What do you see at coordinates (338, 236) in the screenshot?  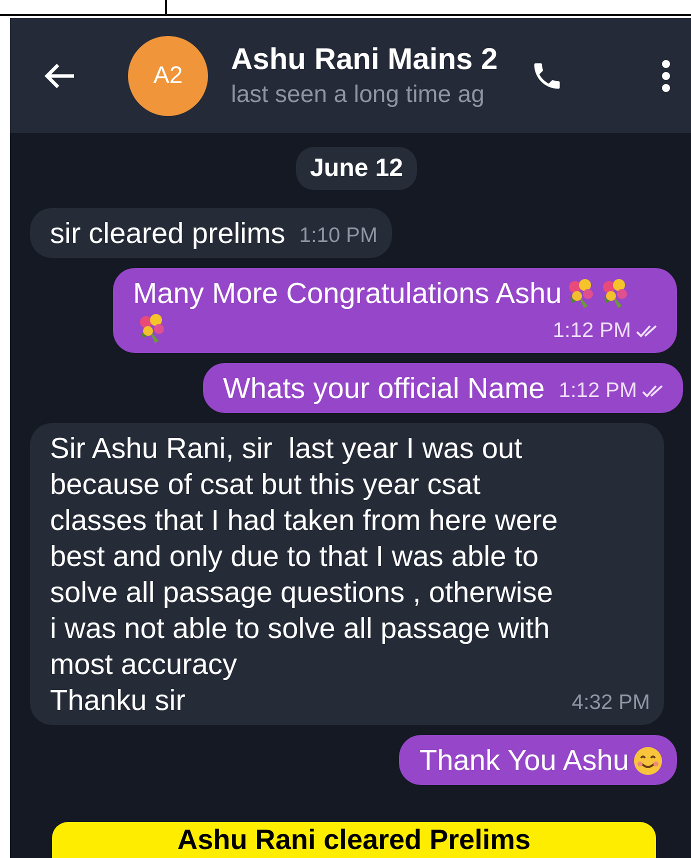 I see `message-time: 1:10 PM` at bounding box center [338, 236].